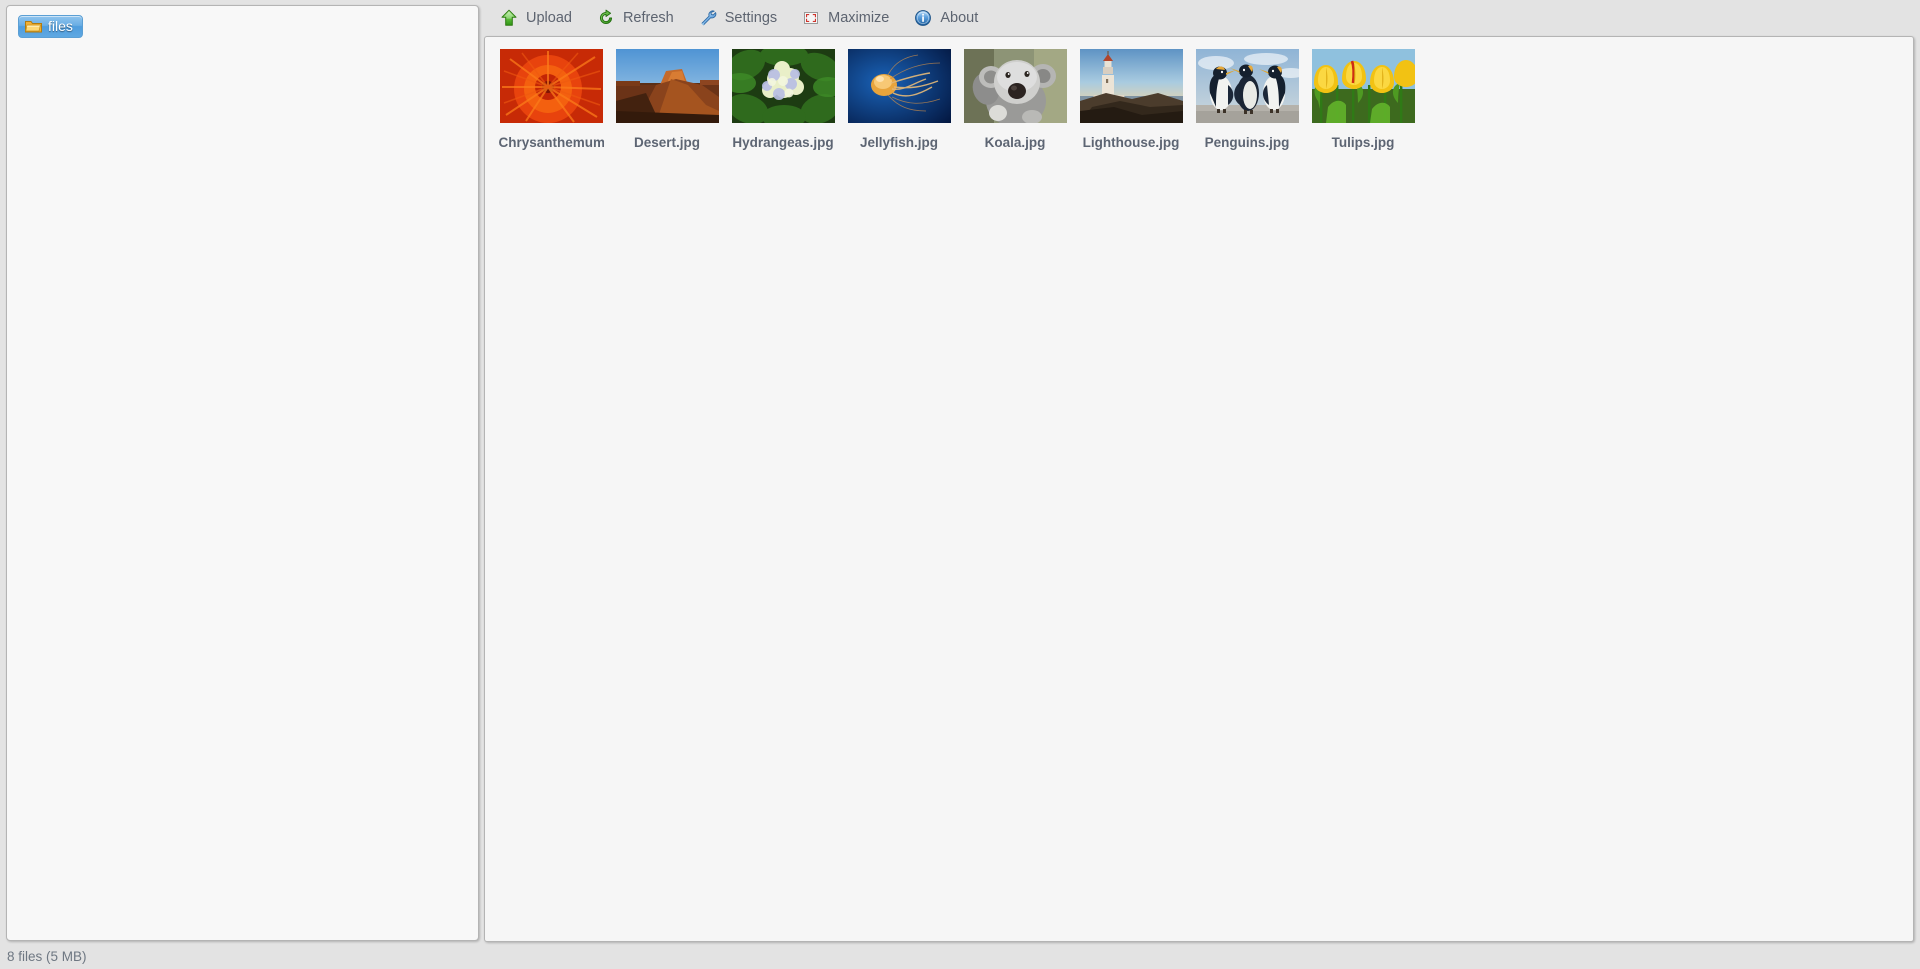 The width and height of the screenshot is (1920, 969). I want to click on maximize-icon, so click(811, 18).